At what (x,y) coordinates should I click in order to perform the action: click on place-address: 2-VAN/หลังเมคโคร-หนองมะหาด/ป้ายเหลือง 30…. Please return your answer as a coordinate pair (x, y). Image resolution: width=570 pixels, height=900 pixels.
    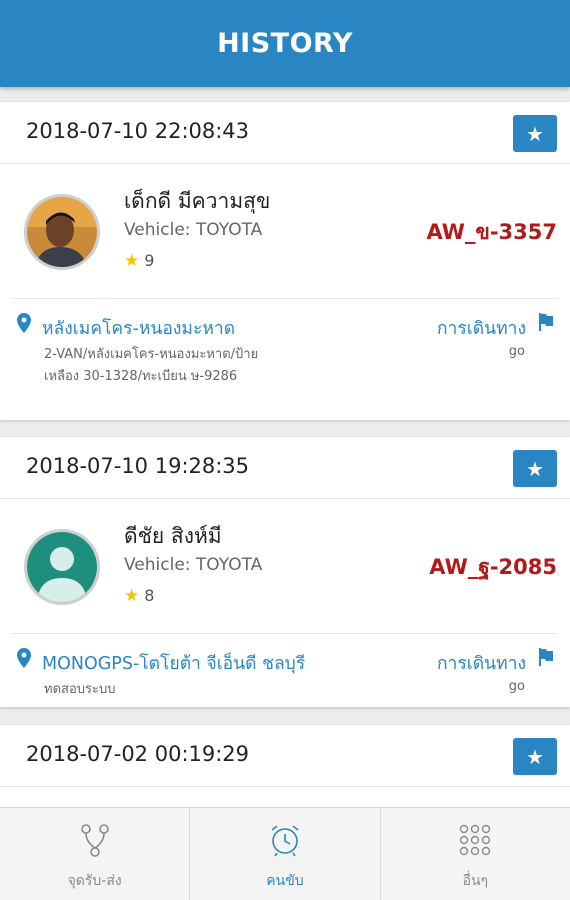
    Looking at the image, I should click on (151, 365).